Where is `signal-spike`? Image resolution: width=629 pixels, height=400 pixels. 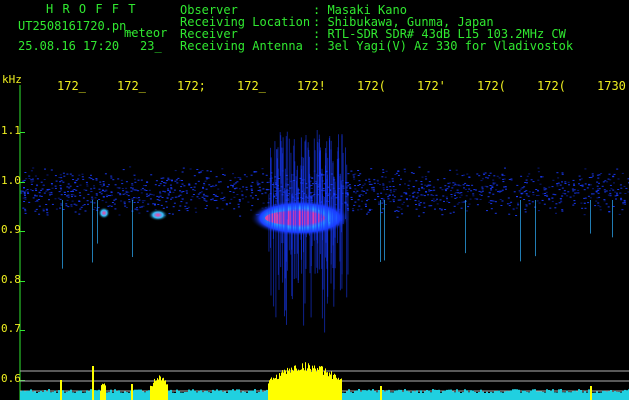 signal-spike is located at coordinates (93, 383).